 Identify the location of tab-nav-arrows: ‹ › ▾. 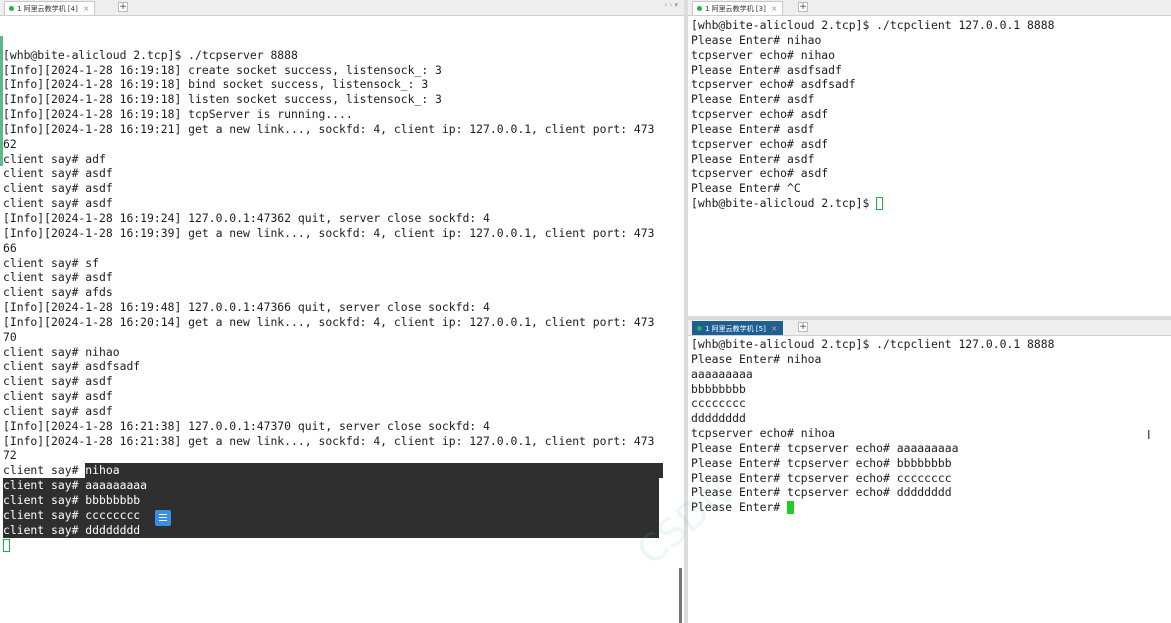
(671, 5).